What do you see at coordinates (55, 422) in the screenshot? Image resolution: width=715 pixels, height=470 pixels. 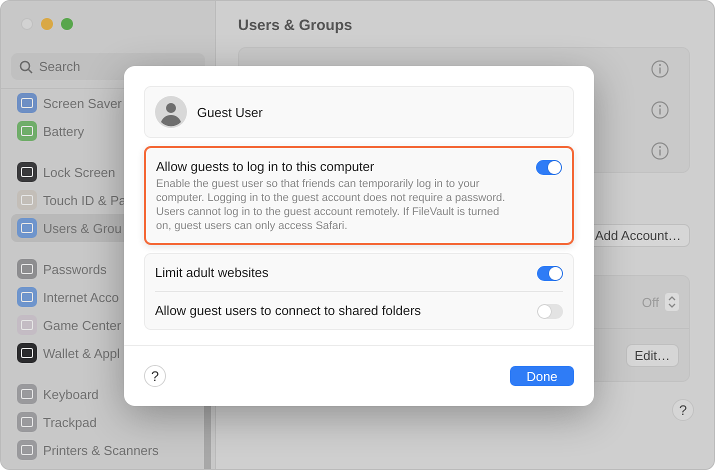 I see `sidebar-item: Trackpad` at bounding box center [55, 422].